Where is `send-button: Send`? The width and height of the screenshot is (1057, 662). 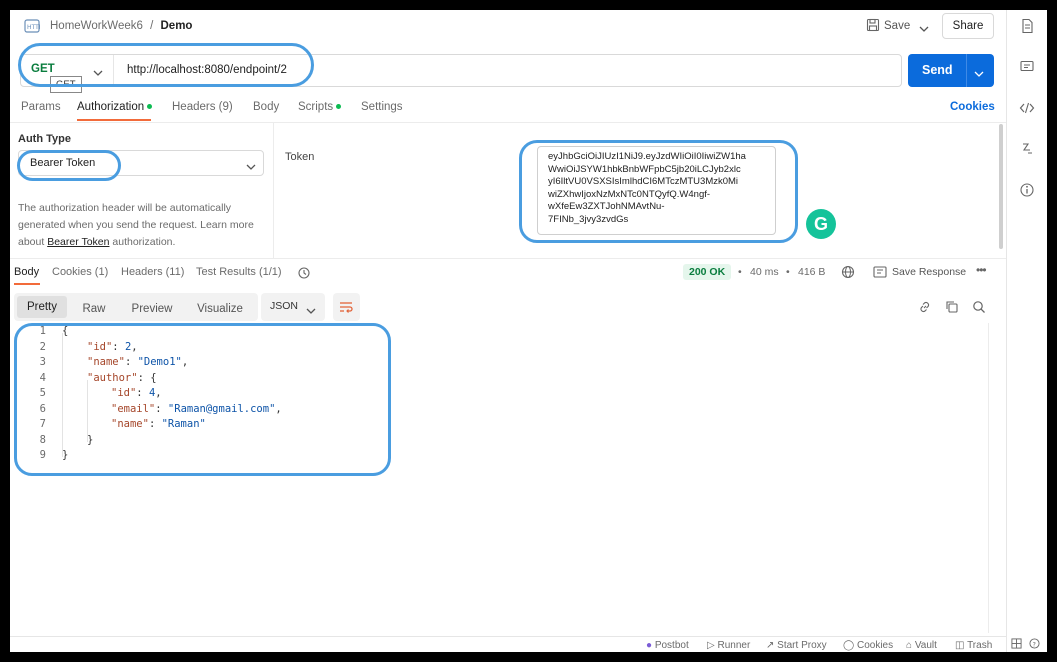 send-button: Send is located at coordinates (951, 70).